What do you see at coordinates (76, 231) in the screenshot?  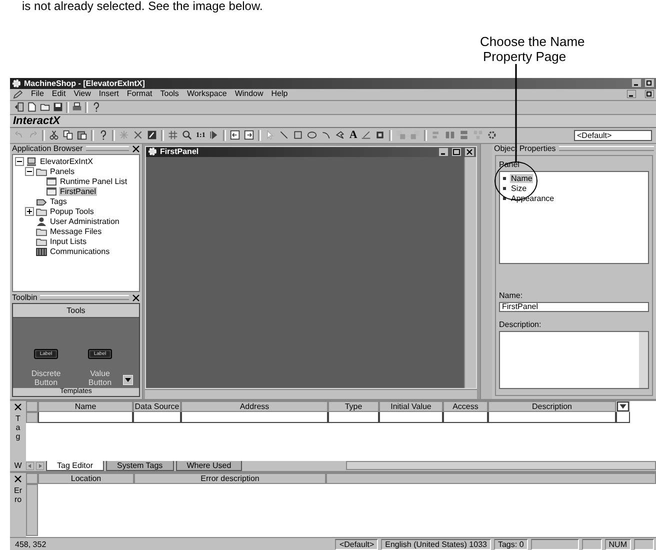 I see `tree-item: Message Files` at bounding box center [76, 231].